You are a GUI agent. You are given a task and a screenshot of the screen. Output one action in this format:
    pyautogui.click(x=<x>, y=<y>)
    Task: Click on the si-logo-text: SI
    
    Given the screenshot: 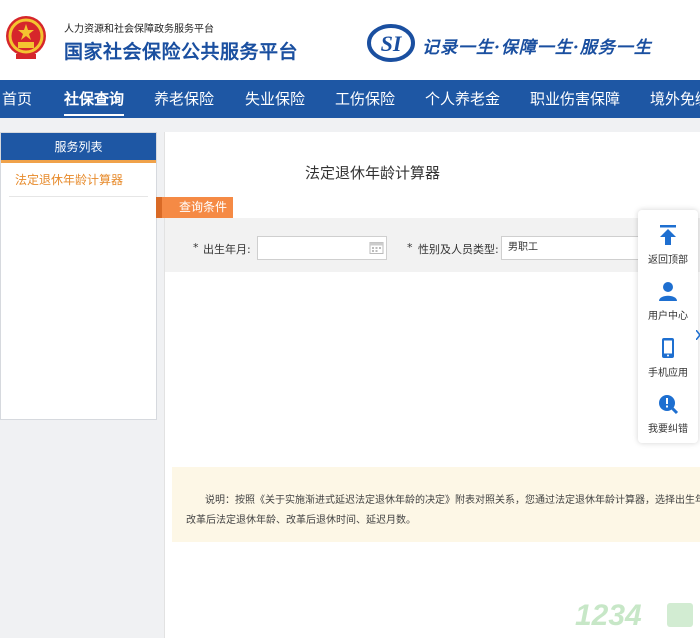 What is the action you would take?
    pyautogui.click(x=392, y=43)
    